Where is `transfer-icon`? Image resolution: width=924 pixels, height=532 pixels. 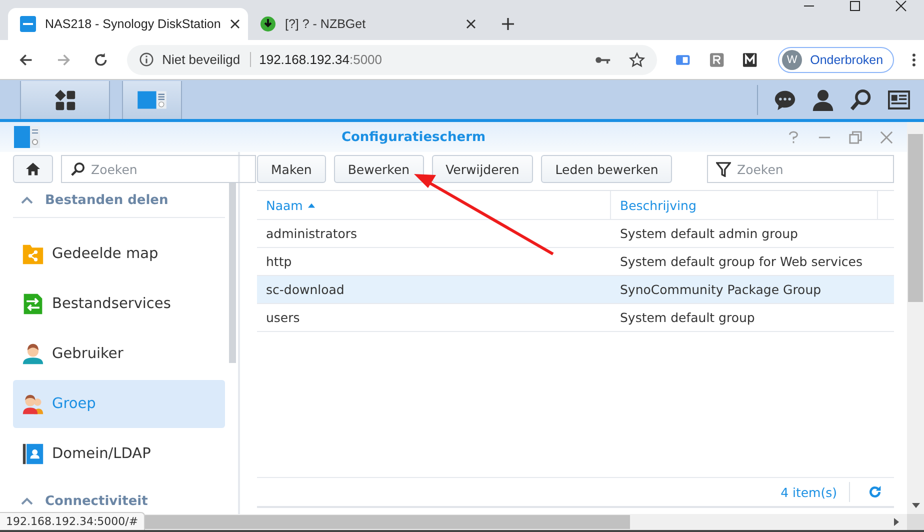
transfer-icon is located at coordinates (33, 304).